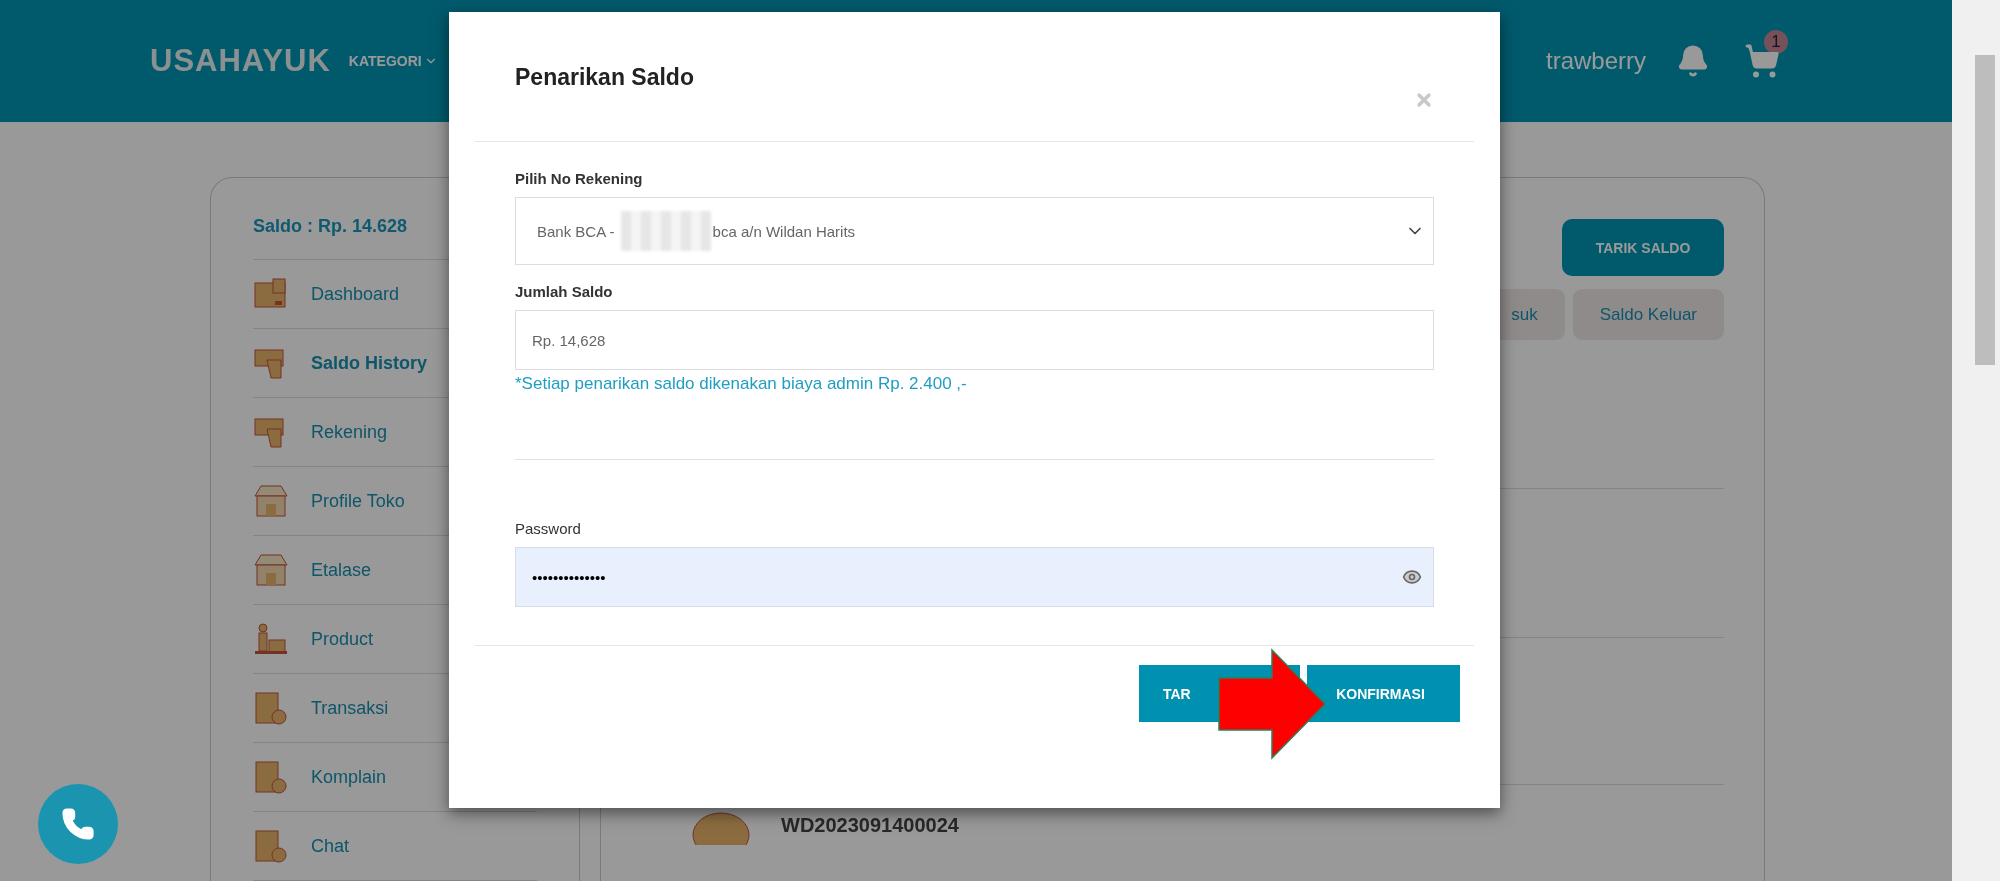 The width and height of the screenshot is (2000, 881). What do you see at coordinates (1648, 314) in the screenshot?
I see `filter-tab: Saldo Keluar` at bounding box center [1648, 314].